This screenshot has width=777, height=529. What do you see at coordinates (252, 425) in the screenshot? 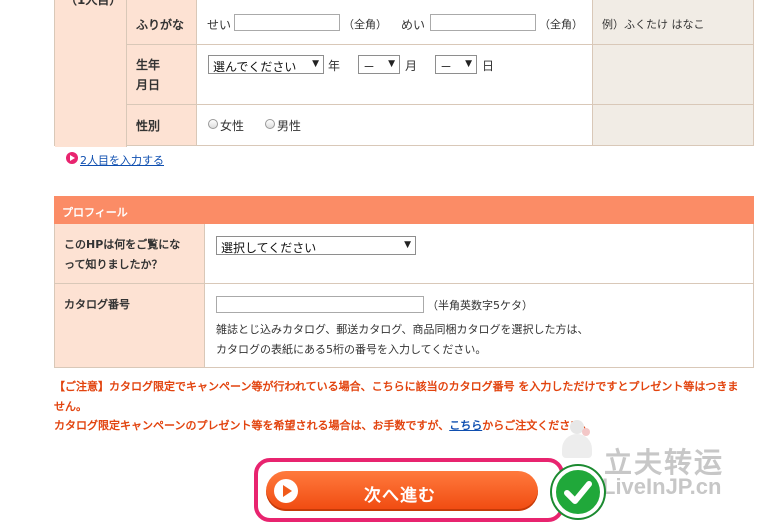
I see `notice-line3-prefix: カタログ限定キャンペーンのプレゼント等を希望される場合は、お手数ですが、` at bounding box center [252, 425].